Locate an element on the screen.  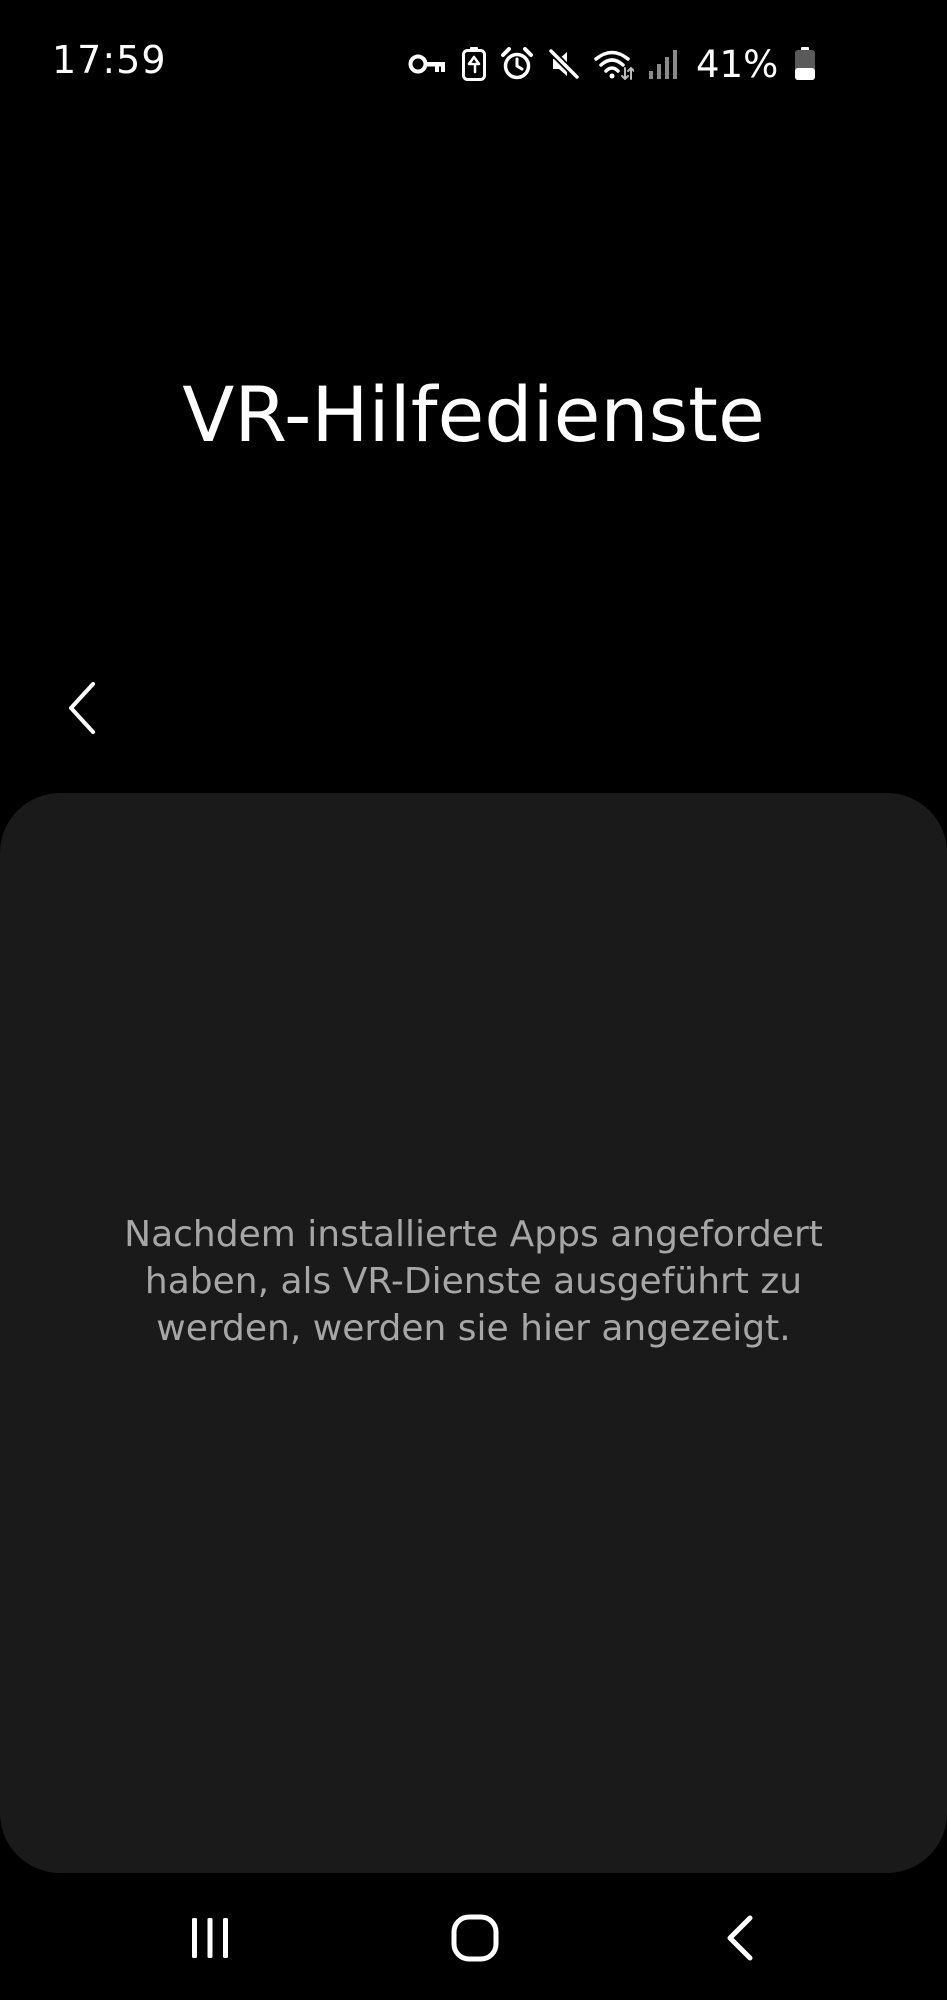
status-icons: 41% is located at coordinates (612, 64).